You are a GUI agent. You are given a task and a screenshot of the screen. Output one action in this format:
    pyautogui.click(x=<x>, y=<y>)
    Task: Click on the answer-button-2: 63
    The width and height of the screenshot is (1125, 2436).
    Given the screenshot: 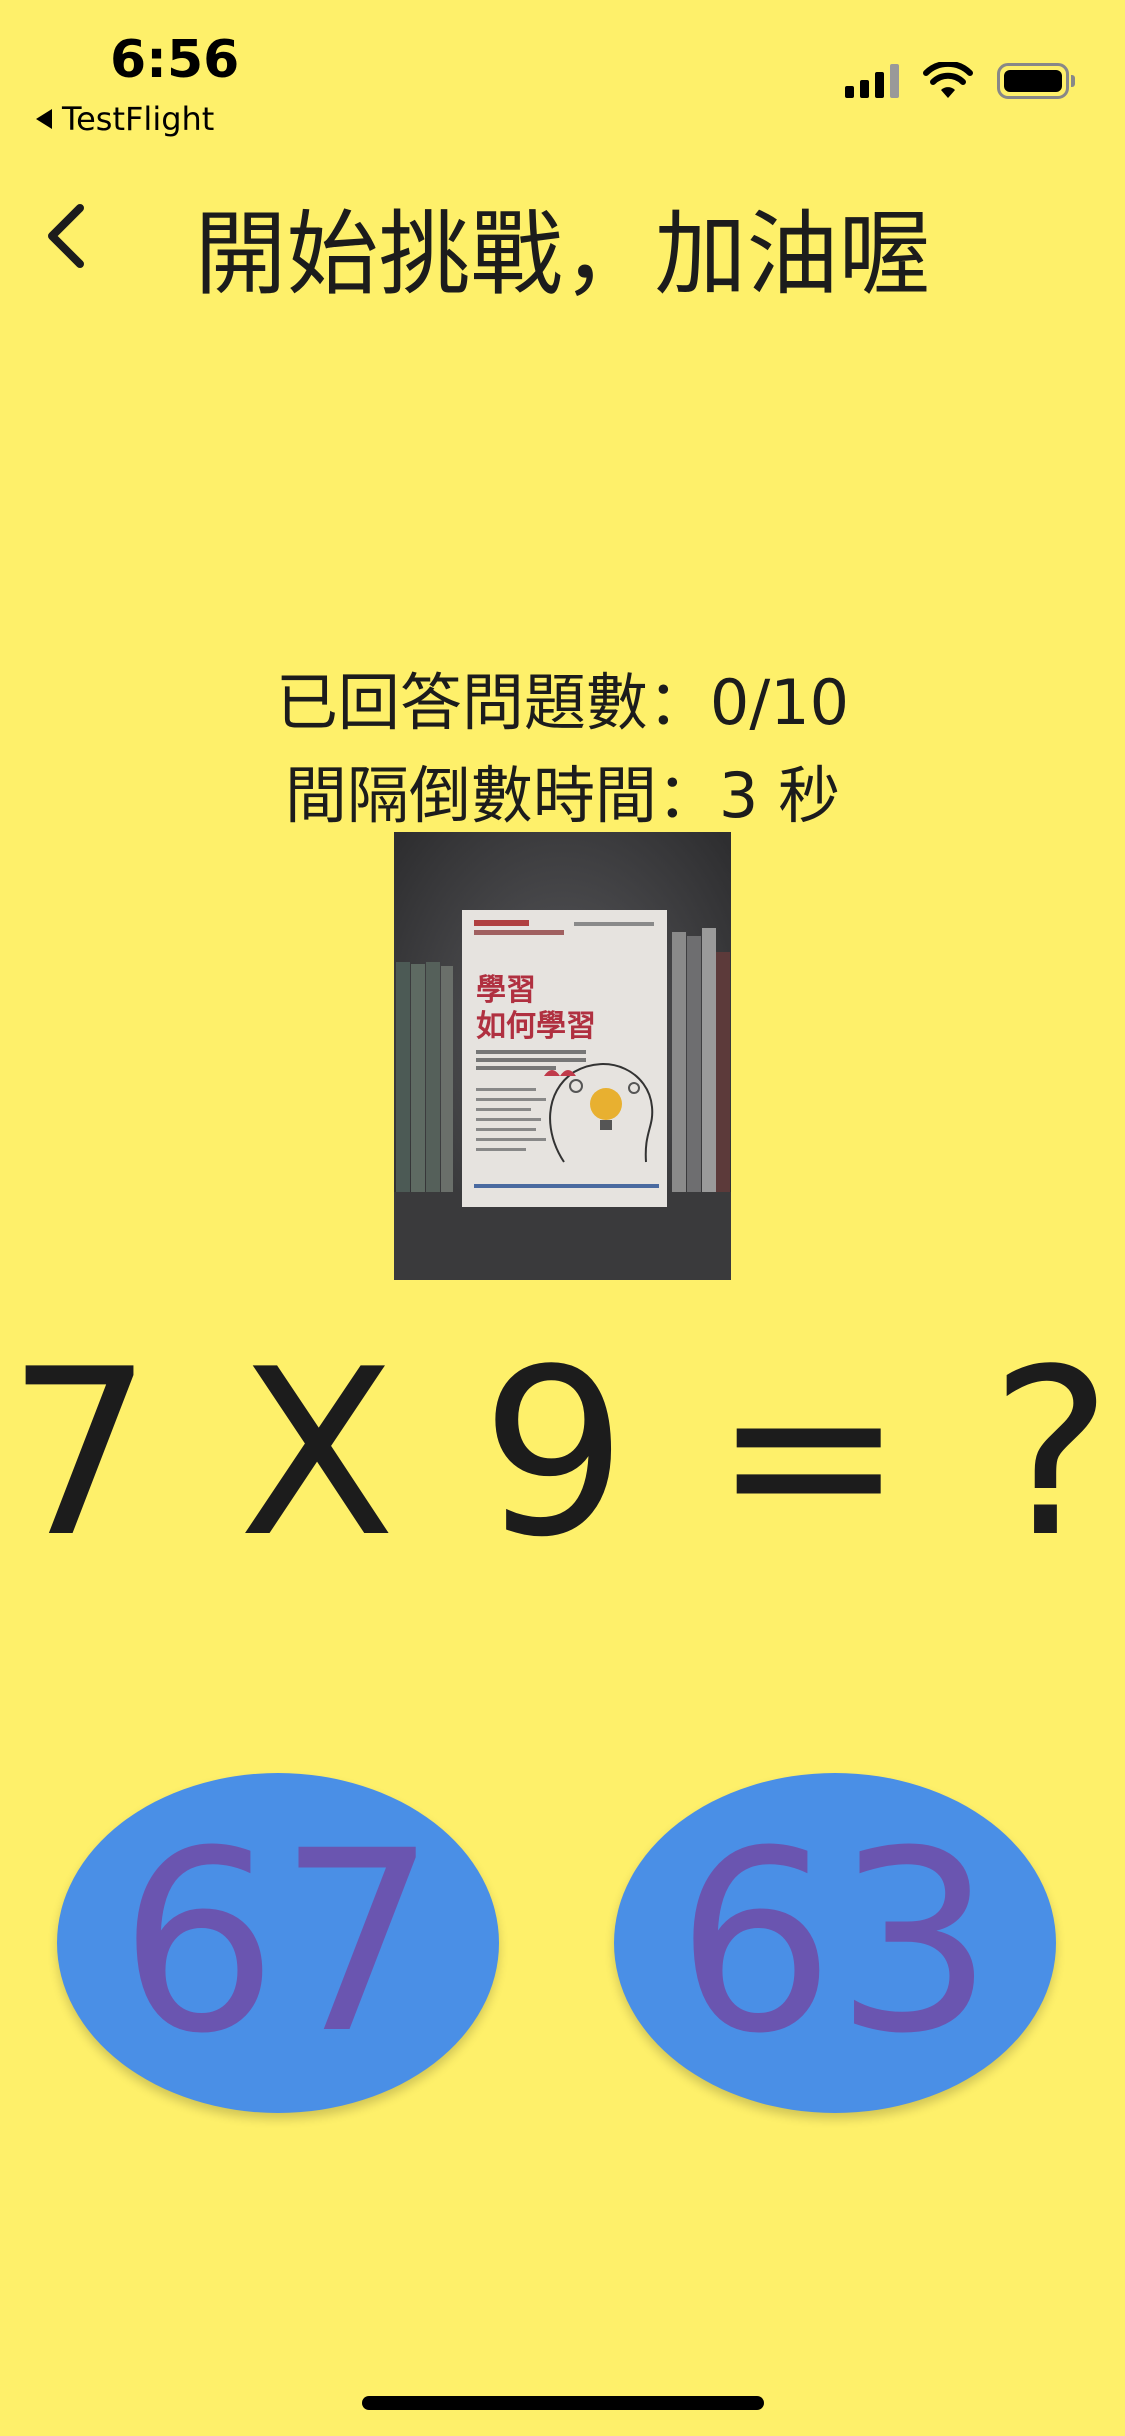 What is the action you would take?
    pyautogui.click(x=835, y=1943)
    